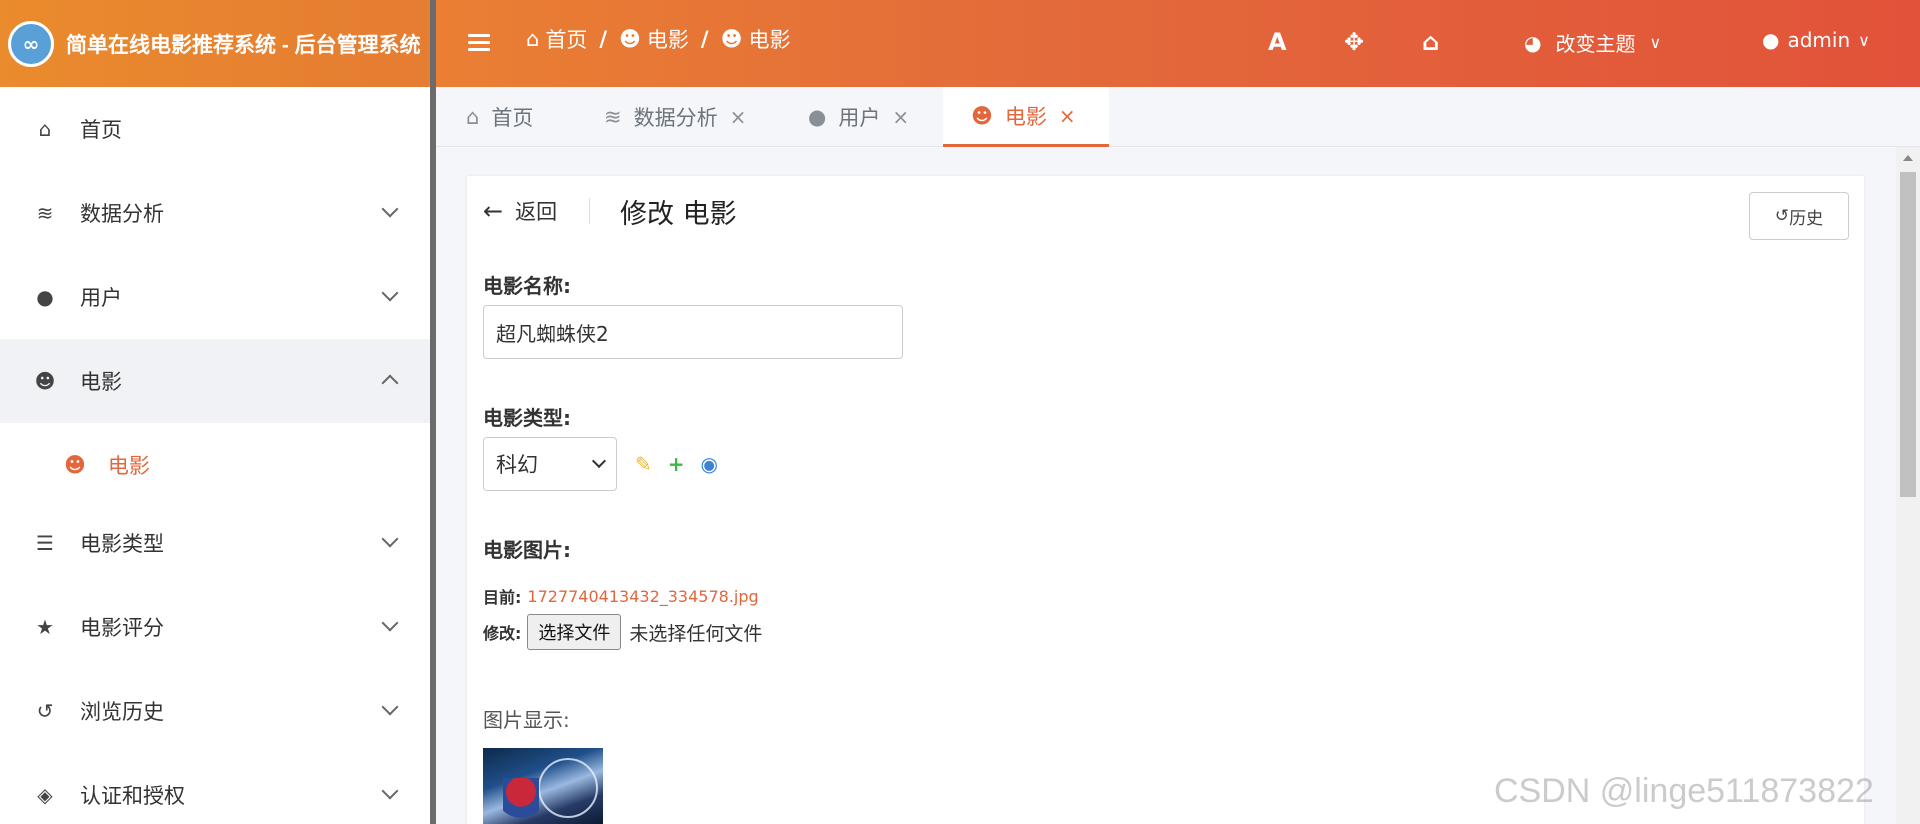 The height and width of the screenshot is (824, 1920). What do you see at coordinates (574, 632) in the screenshot?
I see `choose-file-button: 选择文件` at bounding box center [574, 632].